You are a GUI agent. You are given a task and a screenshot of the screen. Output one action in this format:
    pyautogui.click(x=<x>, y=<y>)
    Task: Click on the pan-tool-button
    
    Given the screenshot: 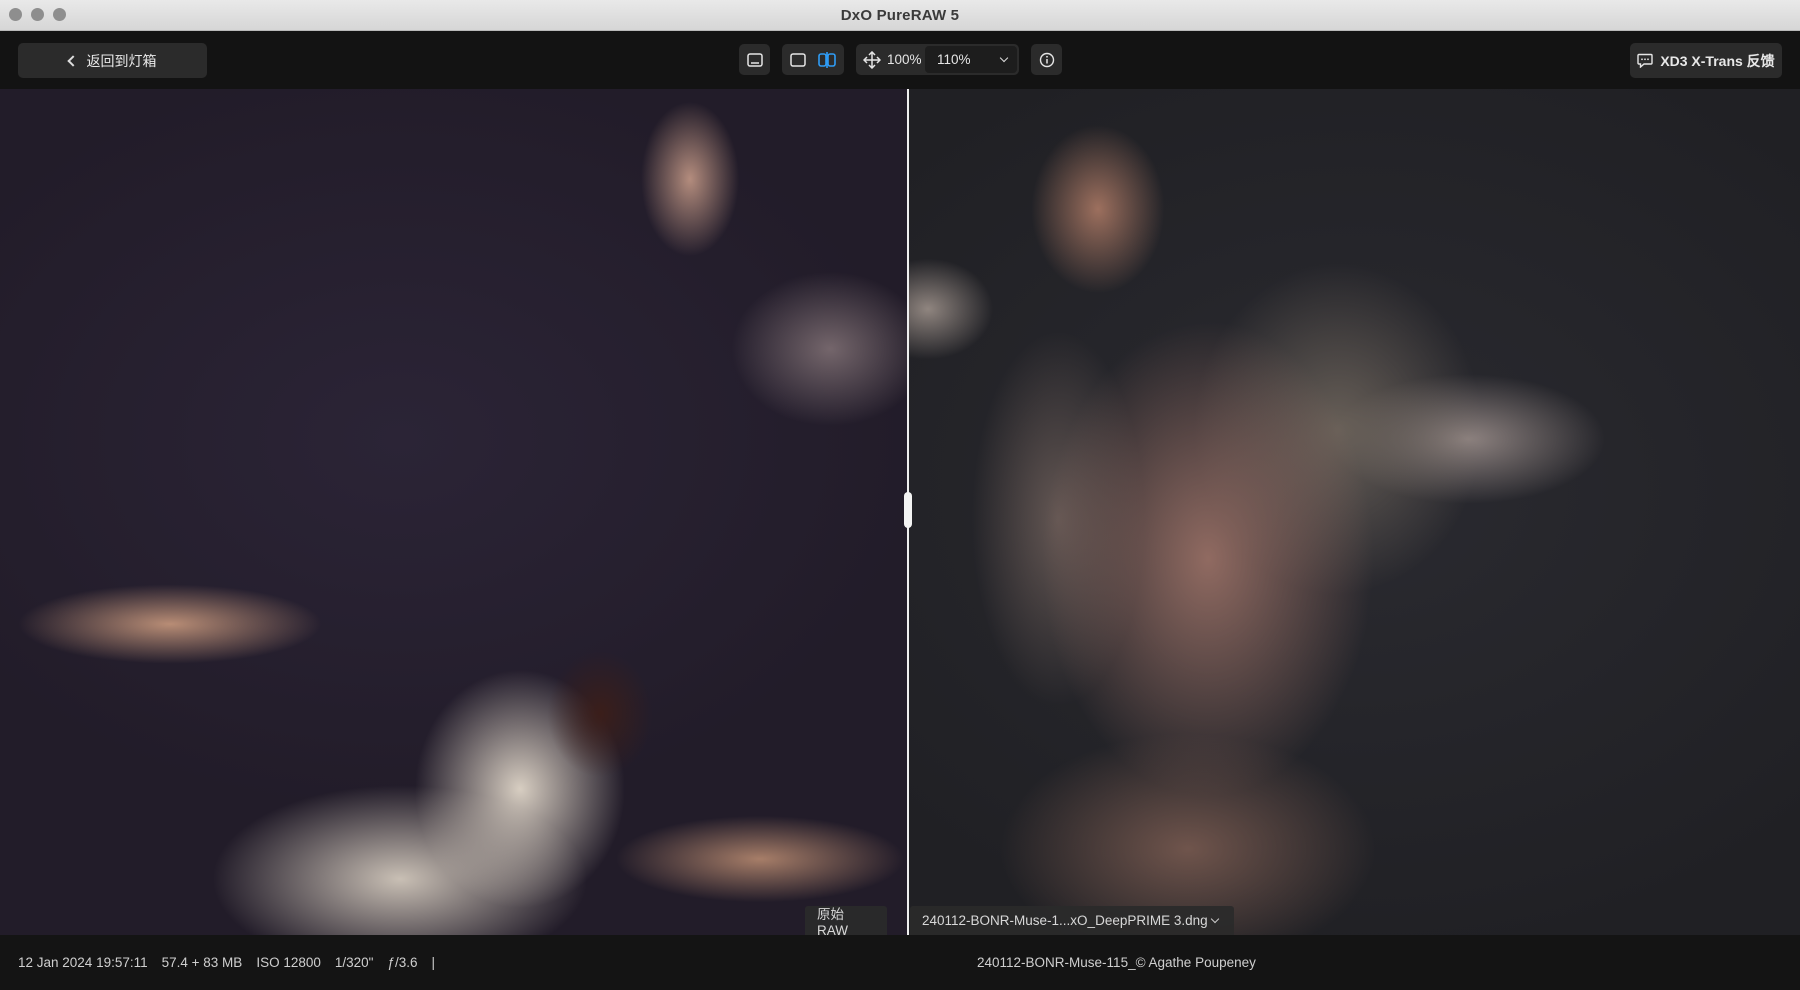 What is the action you would take?
    pyautogui.click(x=872, y=59)
    